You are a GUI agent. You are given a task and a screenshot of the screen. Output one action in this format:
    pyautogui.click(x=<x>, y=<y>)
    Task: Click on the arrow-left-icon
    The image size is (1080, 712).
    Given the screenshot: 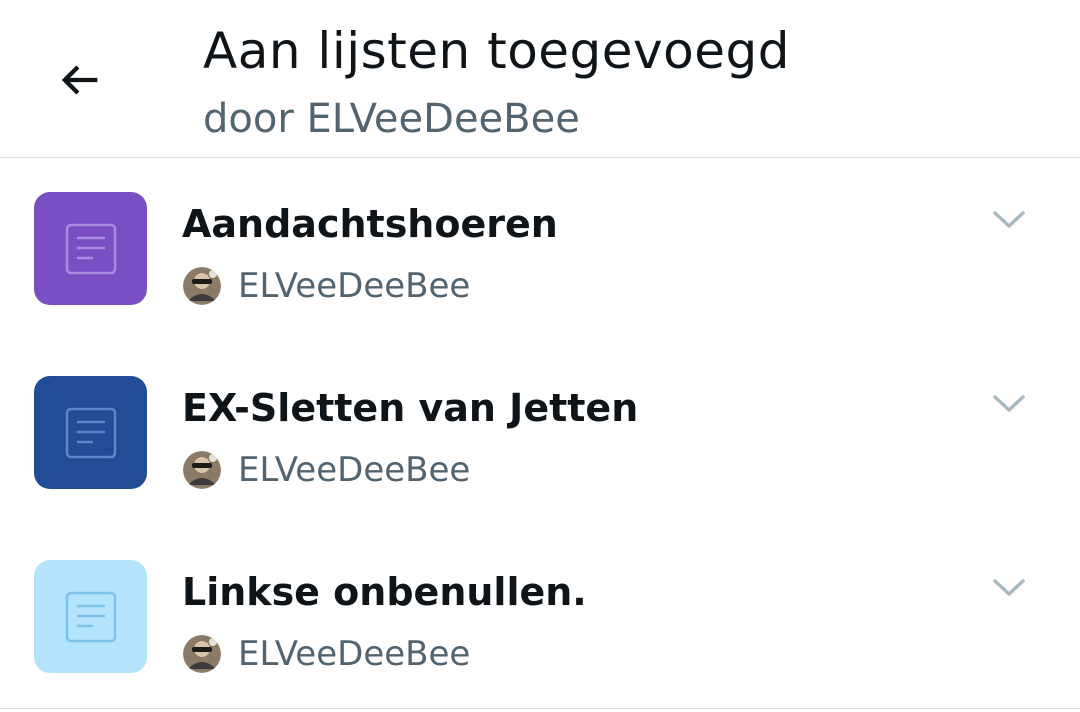 What is the action you would take?
    pyautogui.click(x=79, y=80)
    